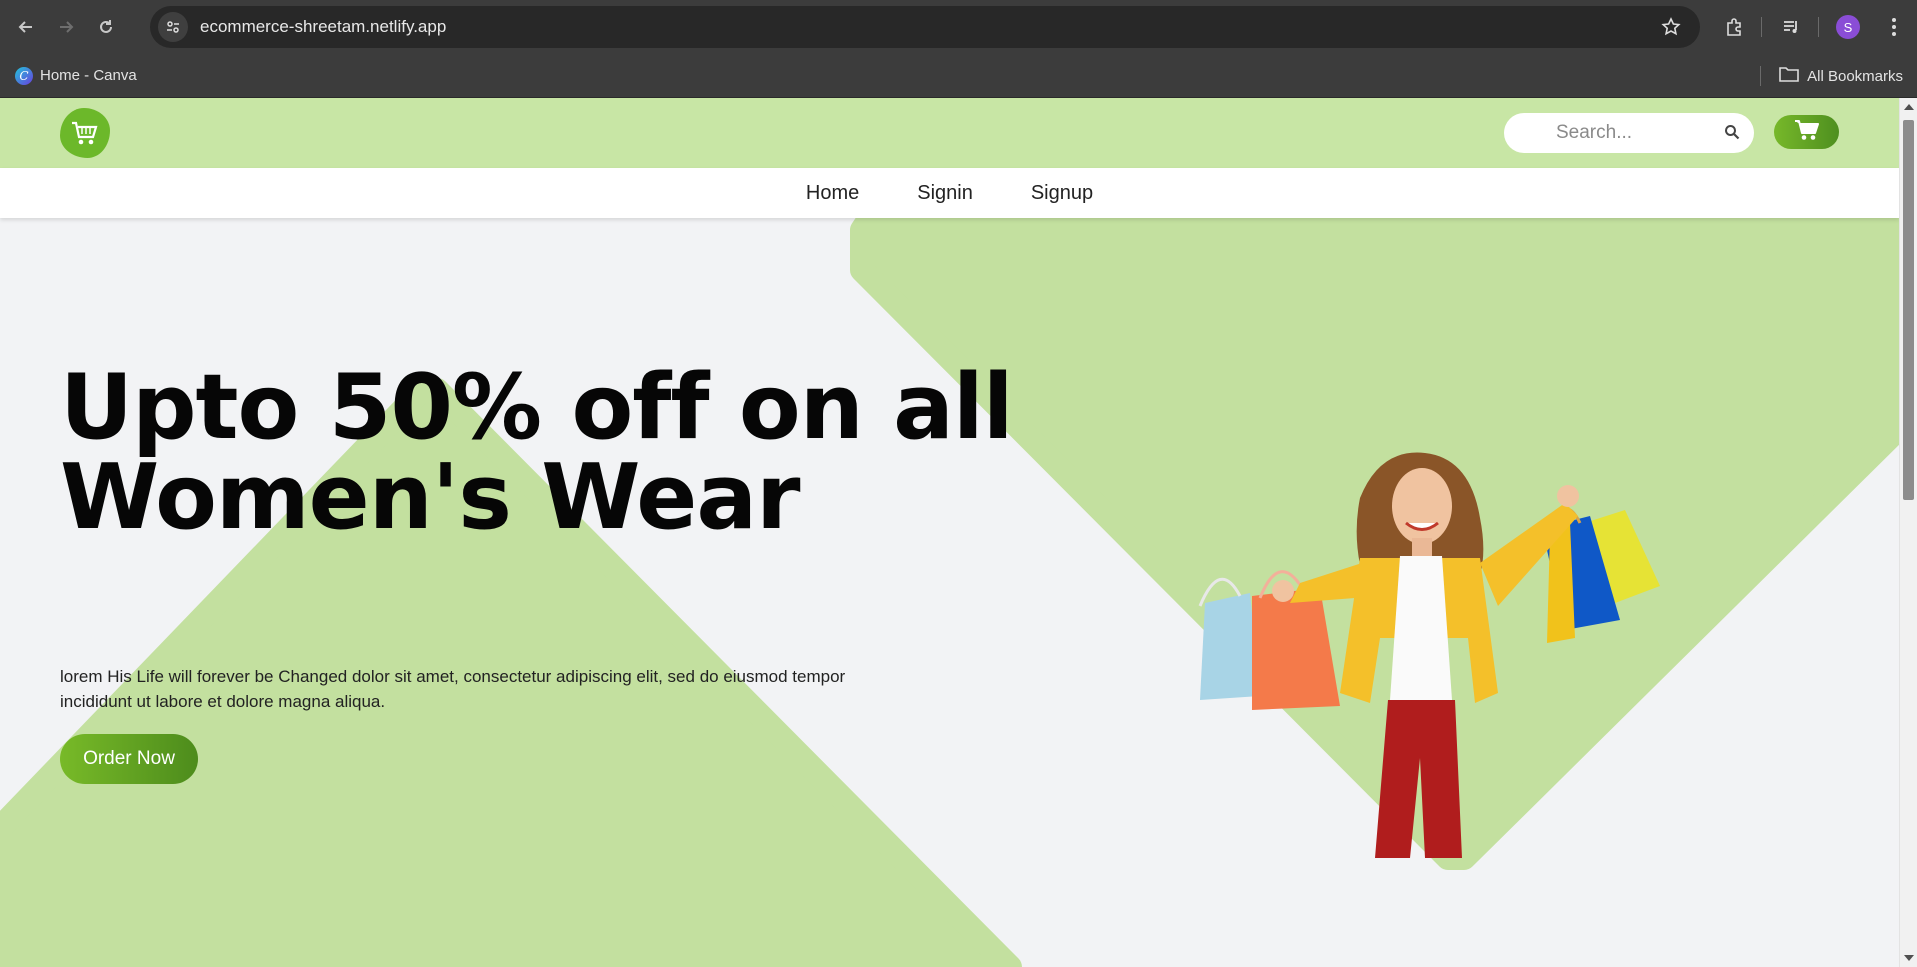 The width and height of the screenshot is (1917, 967). Describe the element at coordinates (26, 27) in the screenshot. I see `back-icon` at that location.